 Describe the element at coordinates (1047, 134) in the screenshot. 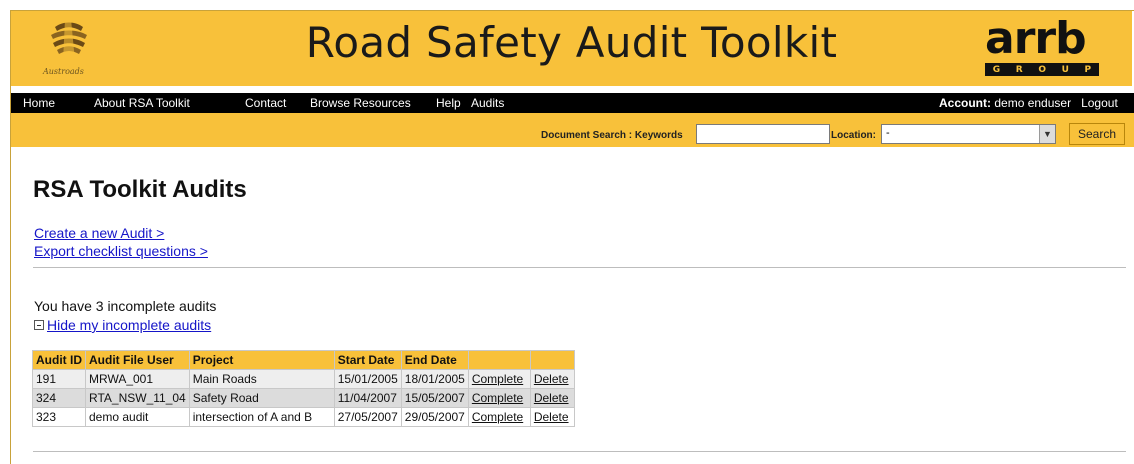

I see `chevron-down-icon: ▼` at that location.